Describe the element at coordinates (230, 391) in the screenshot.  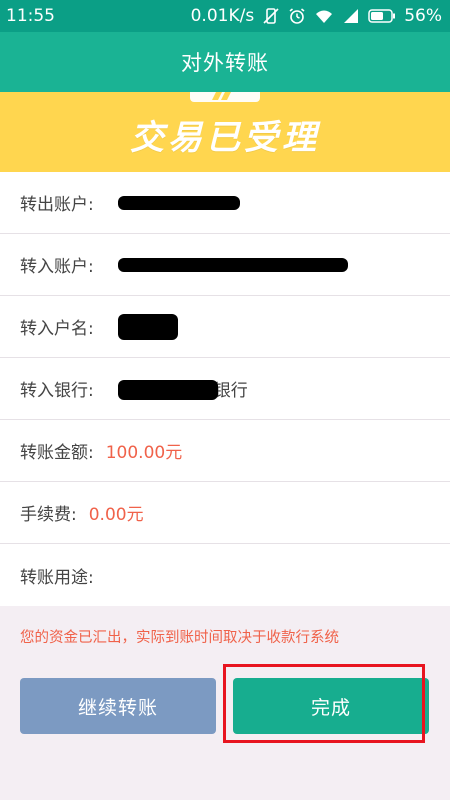
I see `to-bank-value: 银行` at that location.